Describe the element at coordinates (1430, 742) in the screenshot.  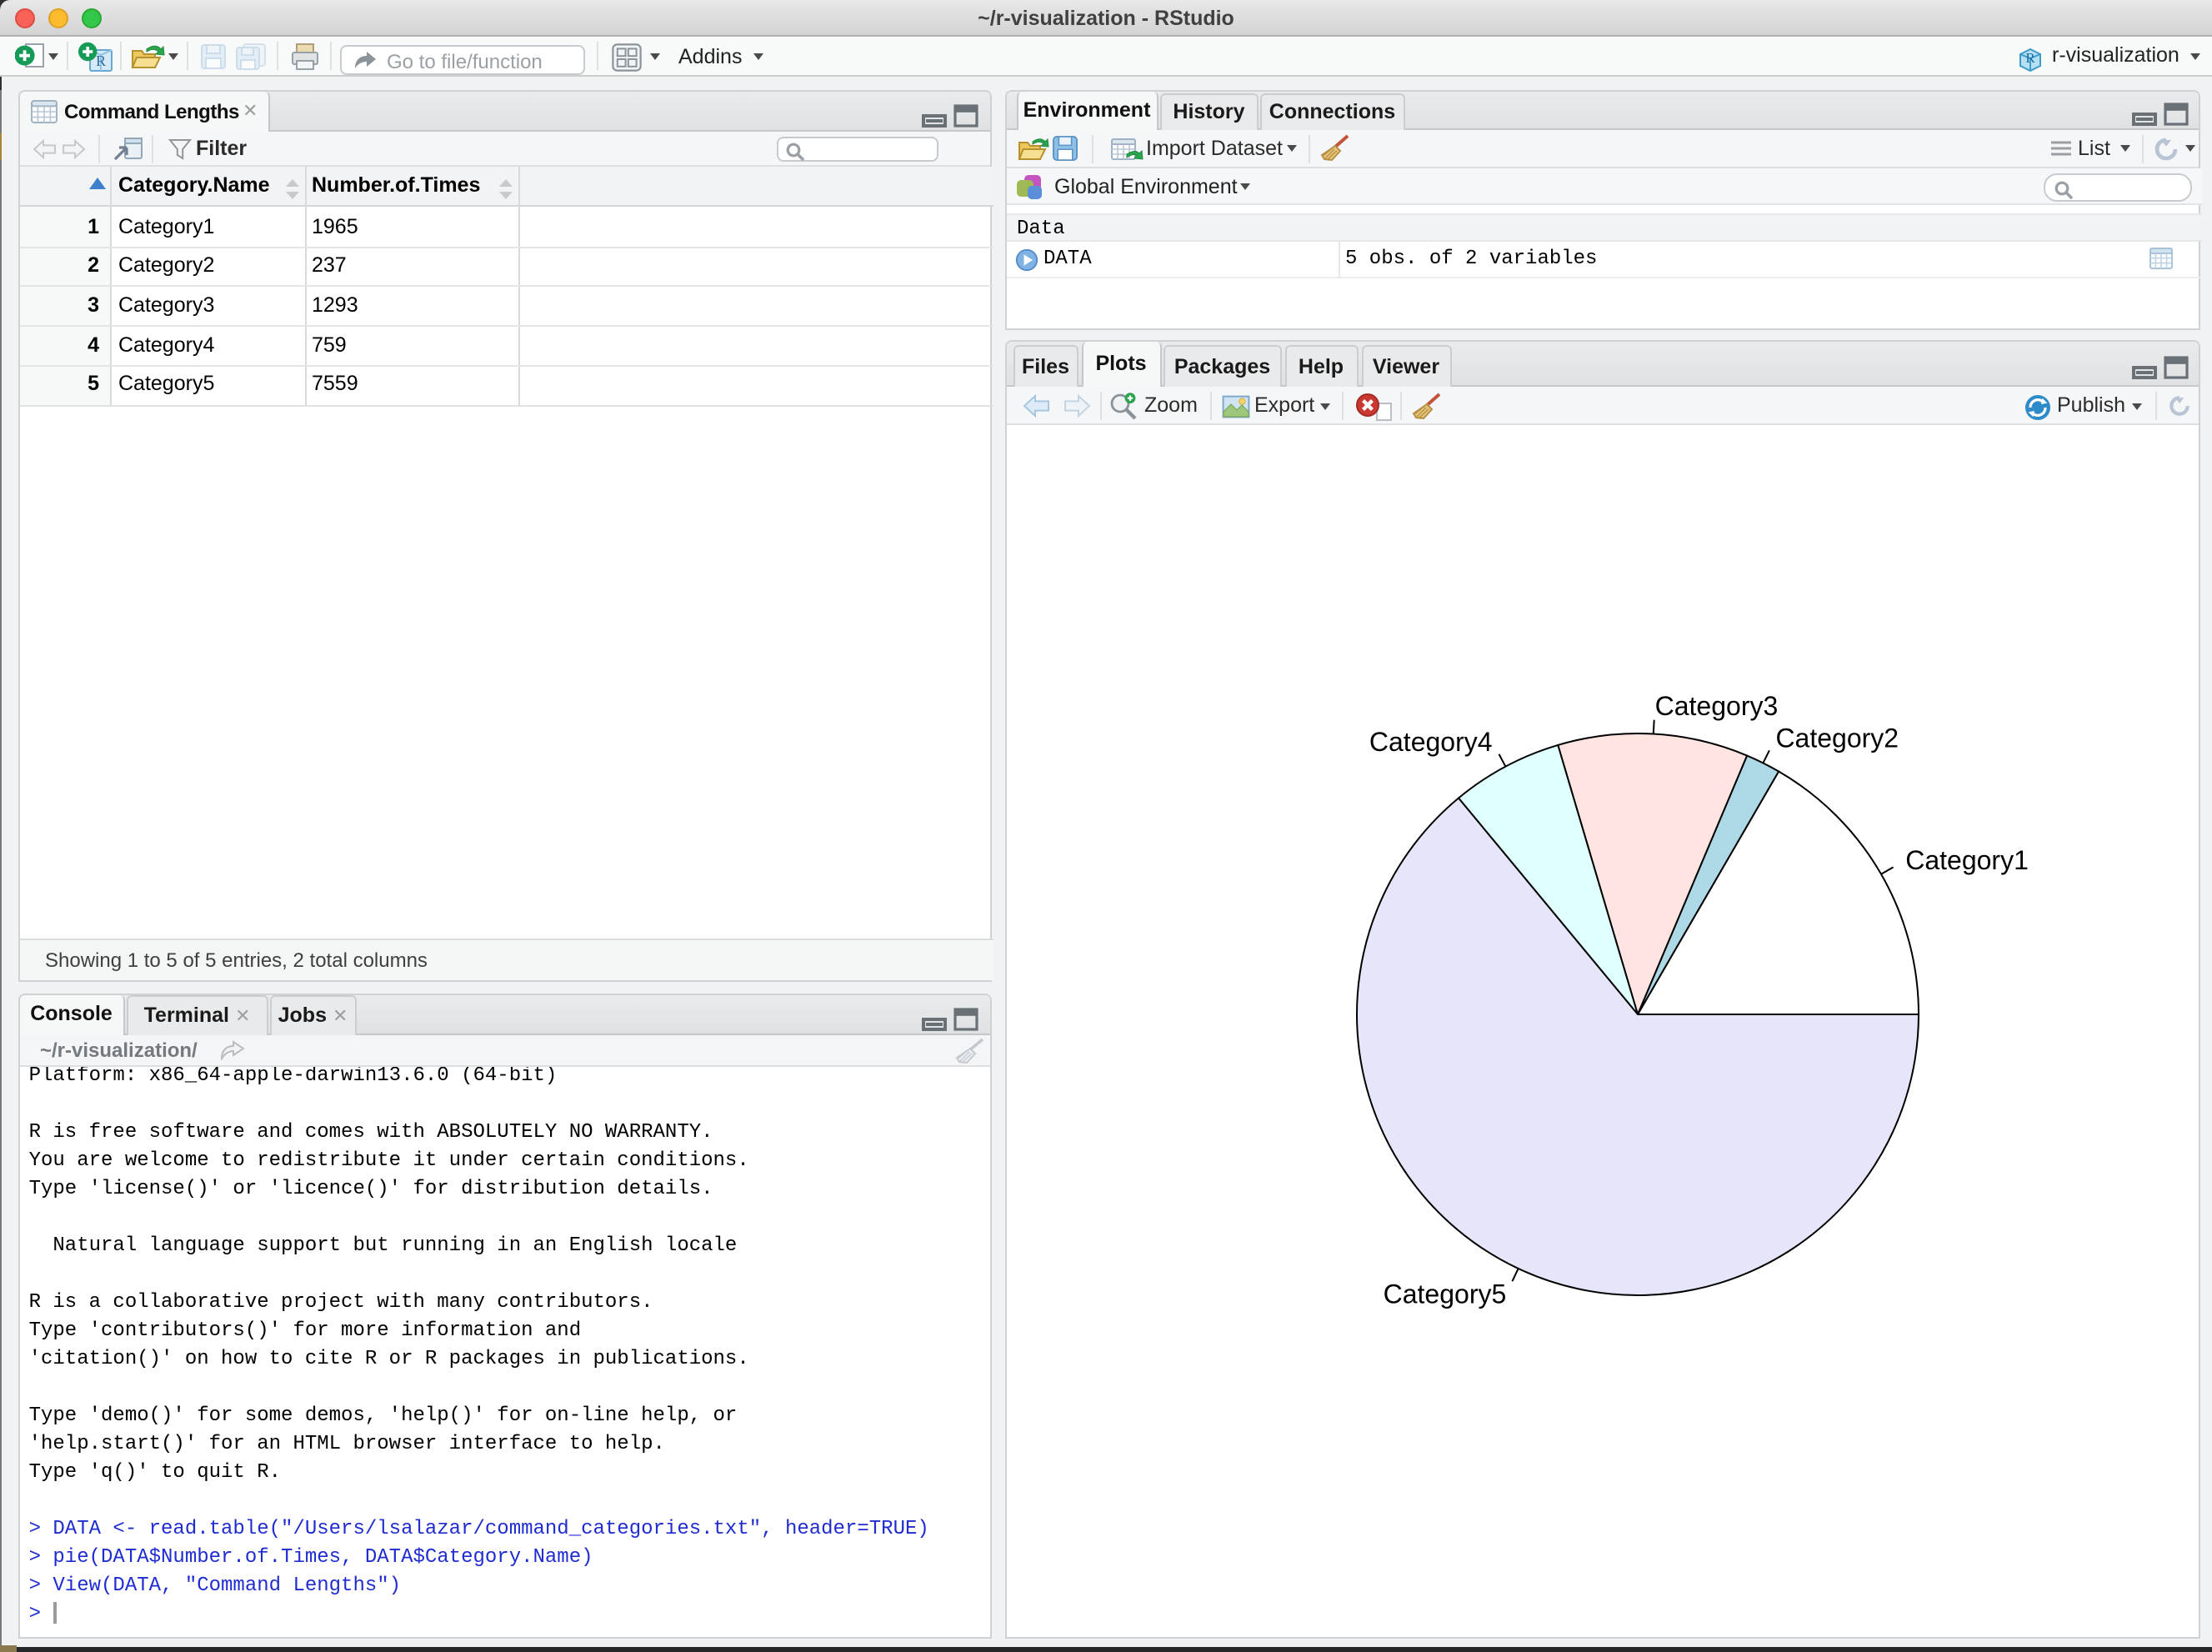
I see `svg-text: Category4` at that location.